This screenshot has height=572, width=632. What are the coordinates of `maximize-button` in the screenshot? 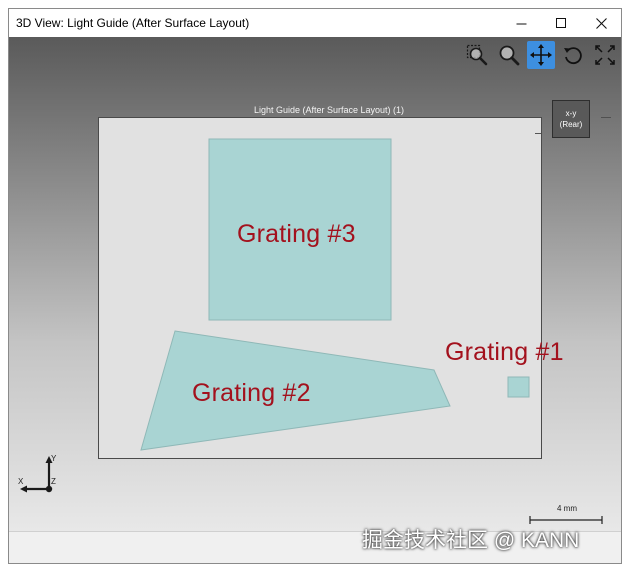 It's located at (561, 23).